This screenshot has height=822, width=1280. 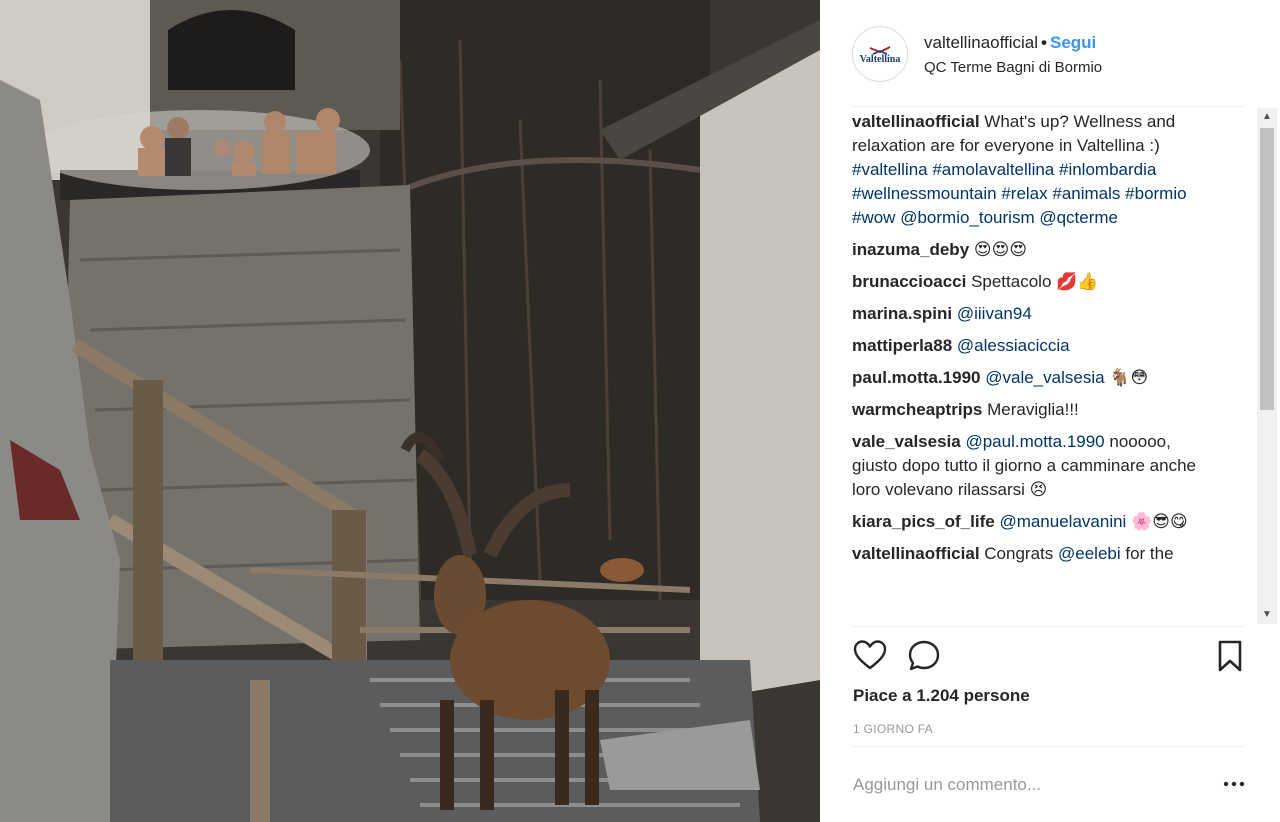 What do you see at coordinates (981, 42) in the screenshot?
I see `username-link: valtellinaofficial` at bounding box center [981, 42].